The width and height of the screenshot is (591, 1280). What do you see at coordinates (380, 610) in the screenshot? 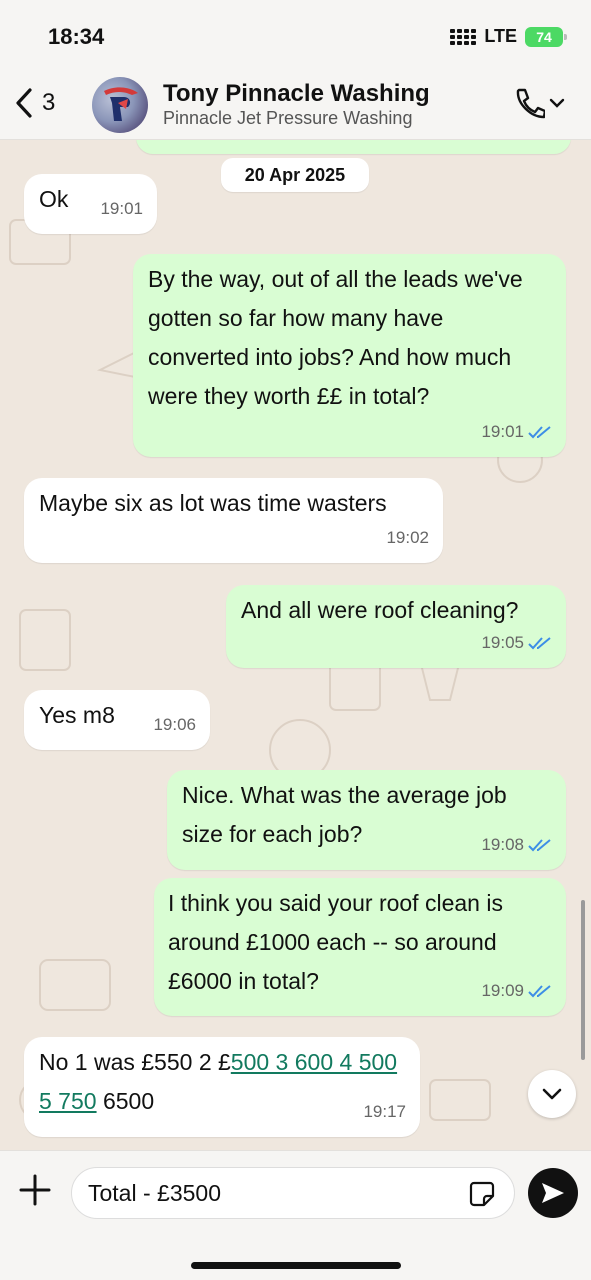
I see `message-text: And all were roof cleaning?` at bounding box center [380, 610].